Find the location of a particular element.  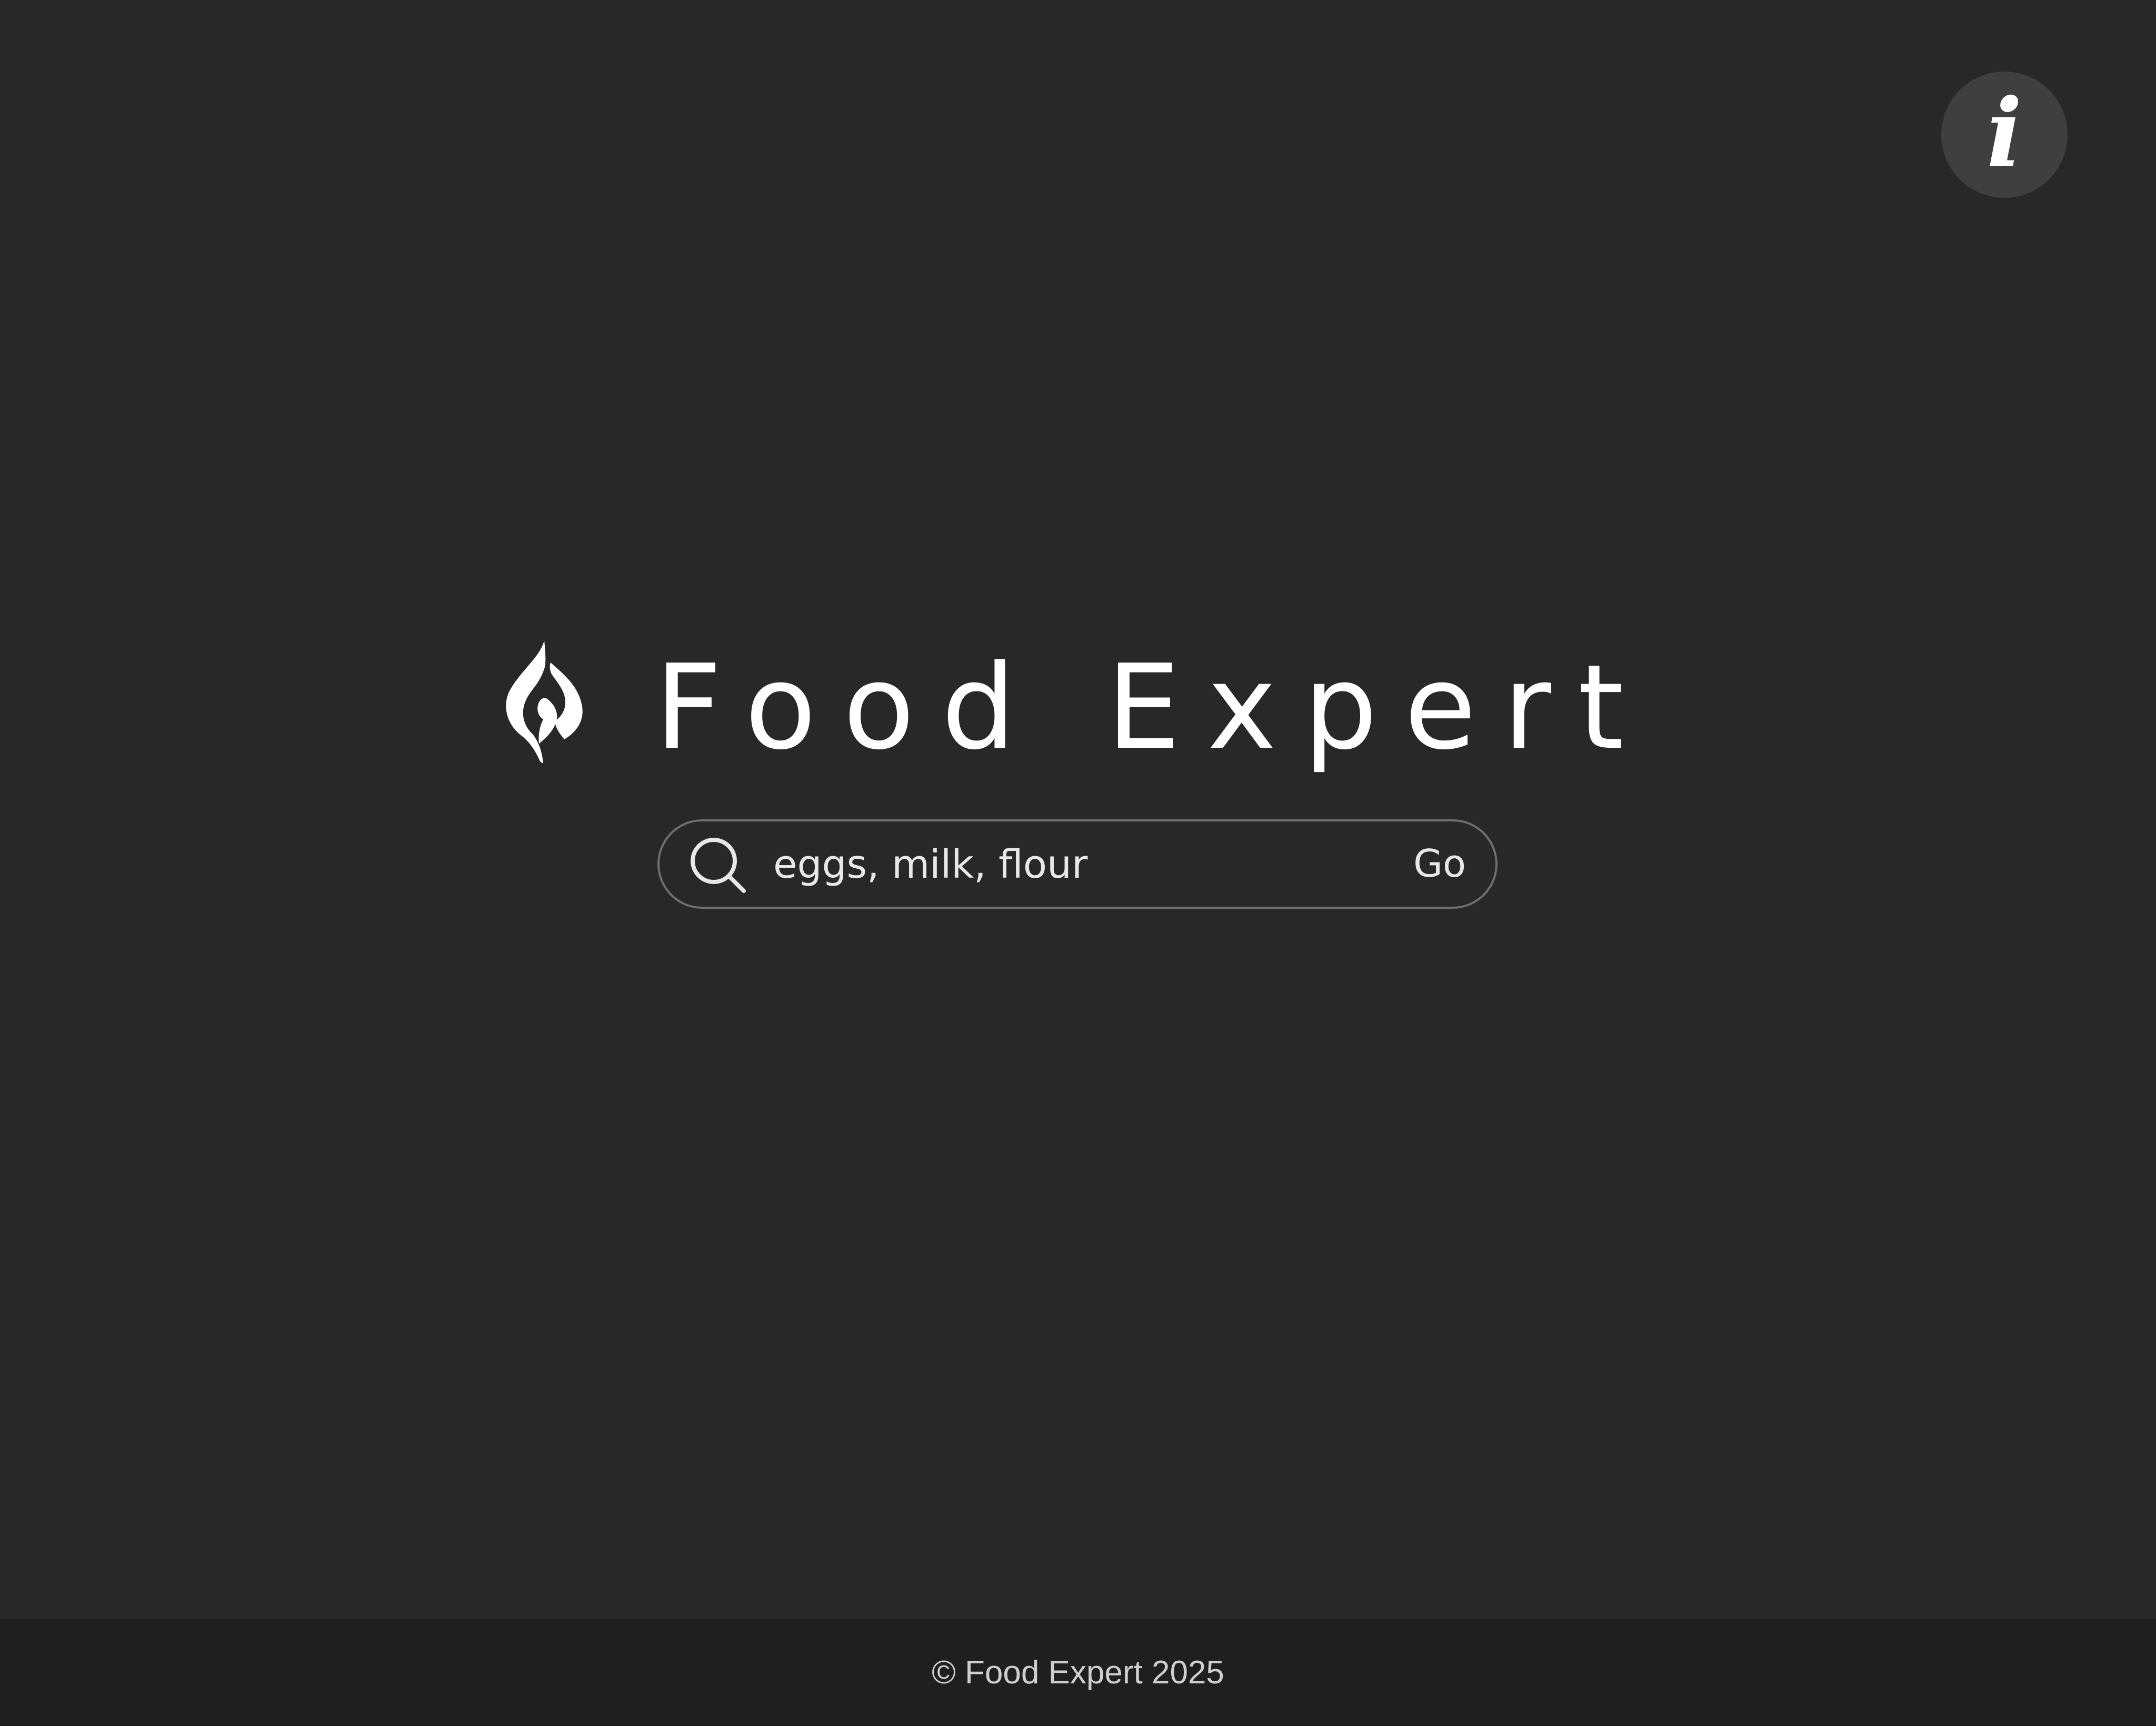

footer: © Food Expert 2025 is located at coordinates (1078, 1672).